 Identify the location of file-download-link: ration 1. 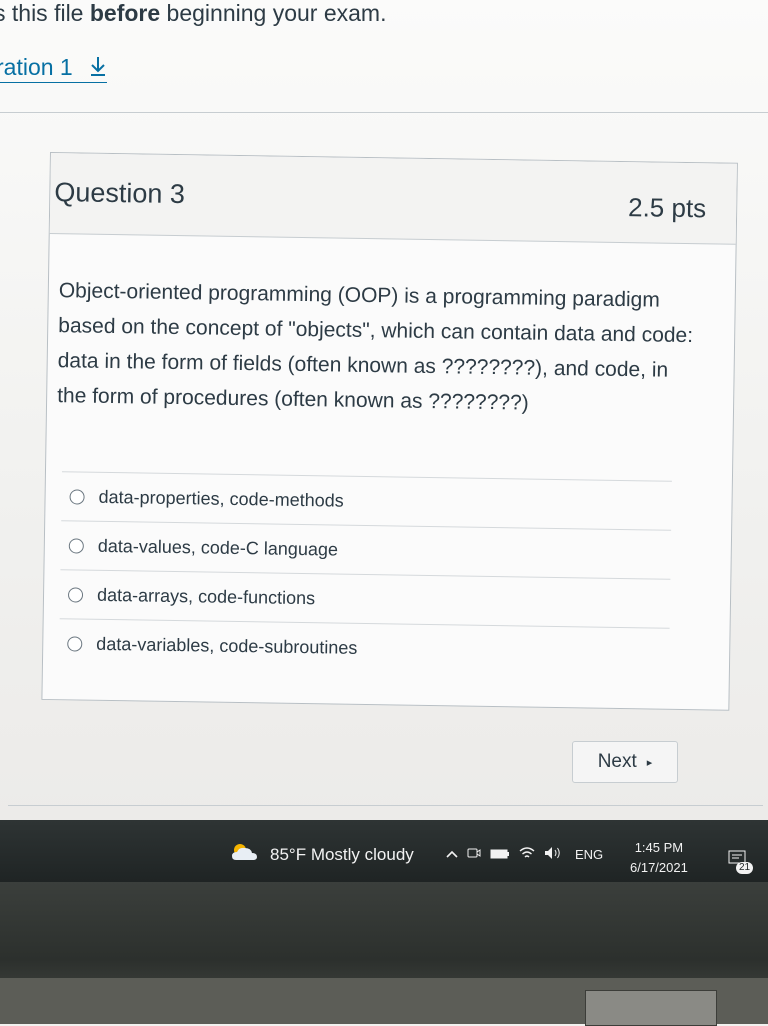
(54, 69).